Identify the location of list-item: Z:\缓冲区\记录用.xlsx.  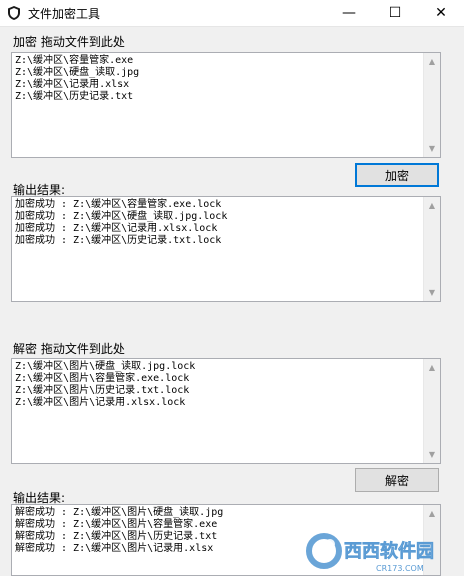
(72, 84).